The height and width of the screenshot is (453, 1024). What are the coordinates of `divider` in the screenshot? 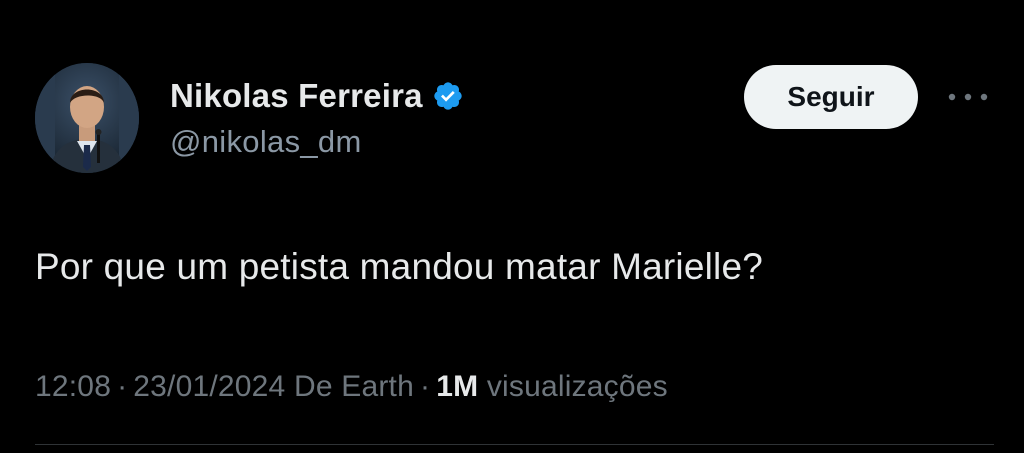 It's located at (514, 444).